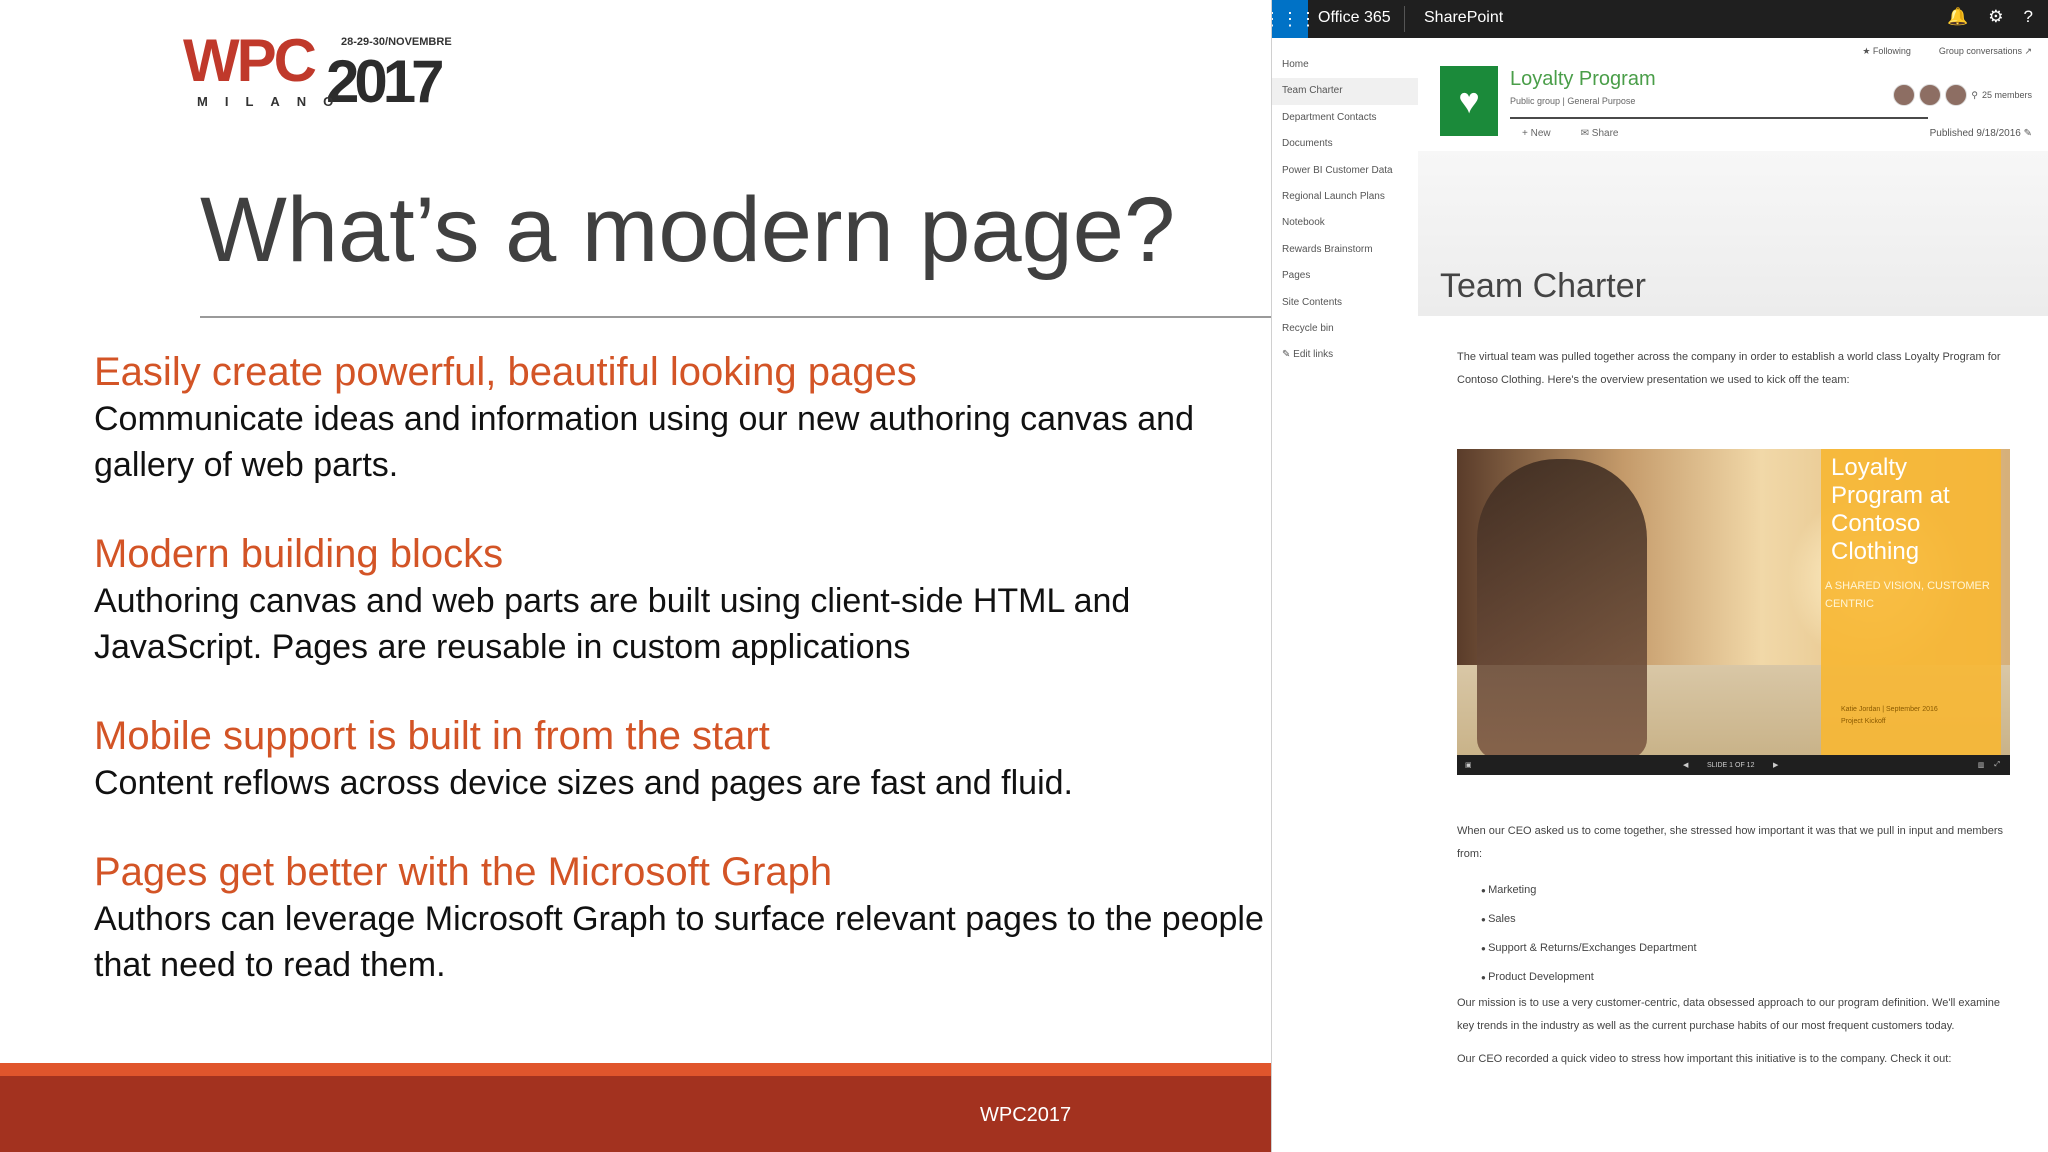 Image resolution: width=2048 pixels, height=1152 pixels. I want to click on list-item: Support & Returns/Exchanges Department, so click(1749, 948).